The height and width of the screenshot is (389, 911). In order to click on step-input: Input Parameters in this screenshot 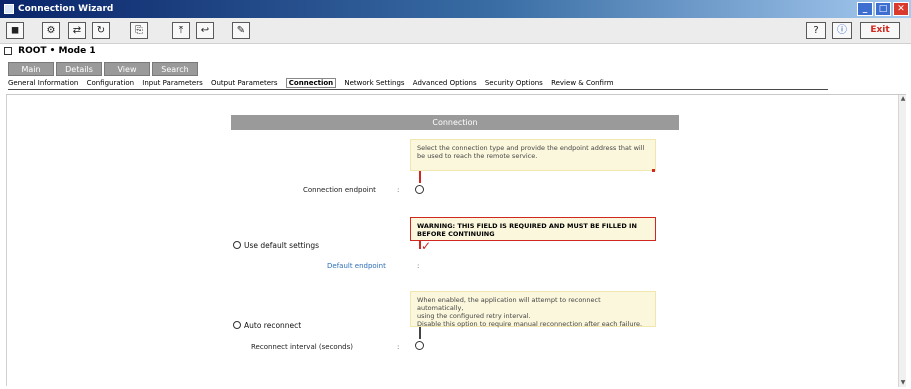, I will do `click(172, 83)`.